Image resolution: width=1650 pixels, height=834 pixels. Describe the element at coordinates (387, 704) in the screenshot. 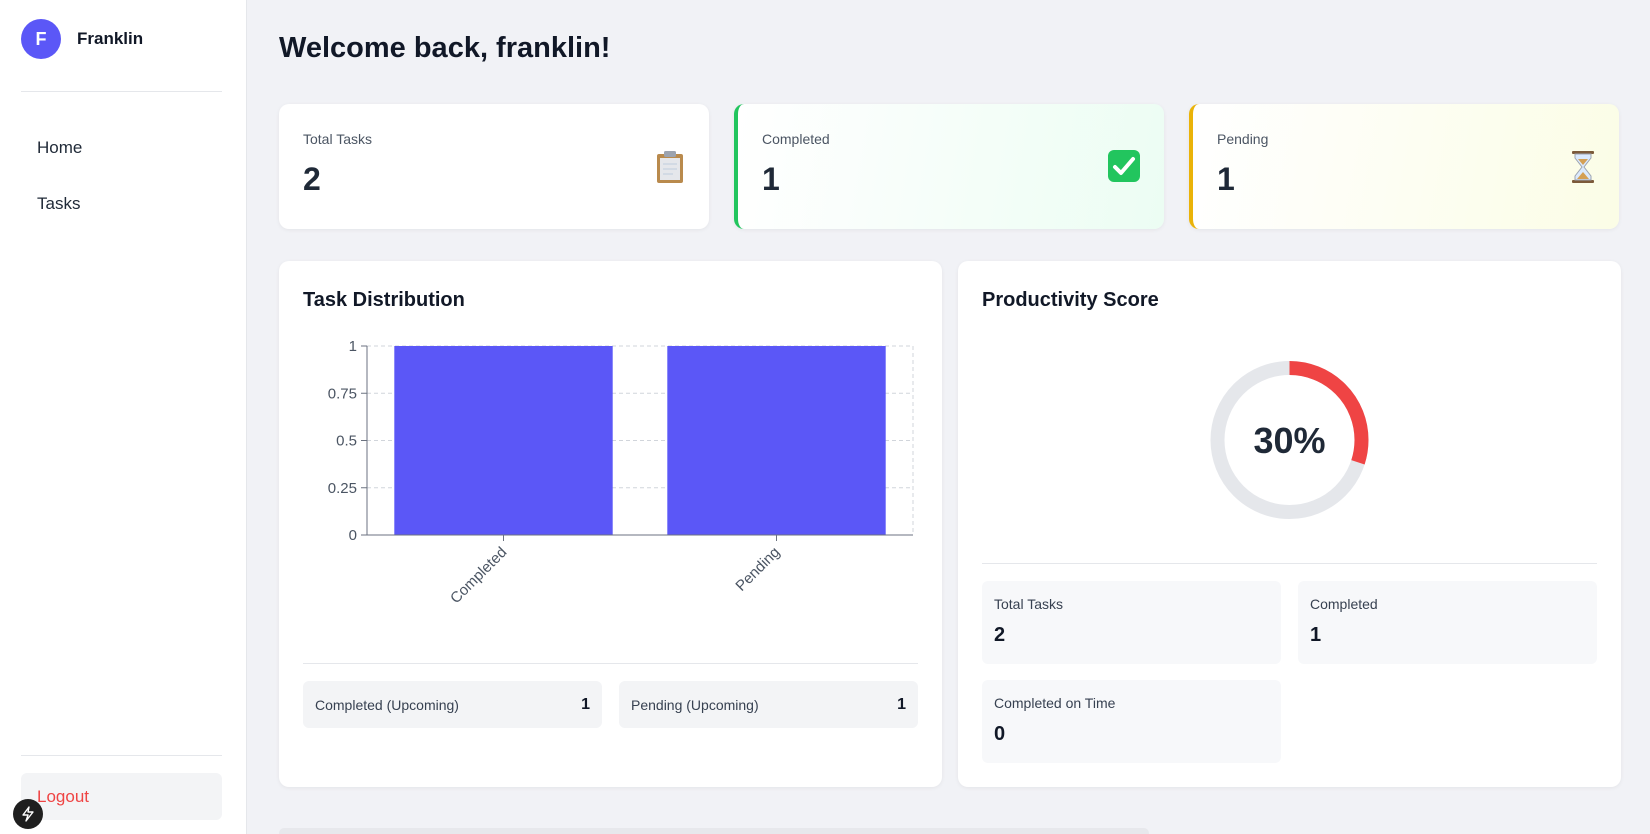

I see `legend-label: Completed (Upcoming)` at that location.